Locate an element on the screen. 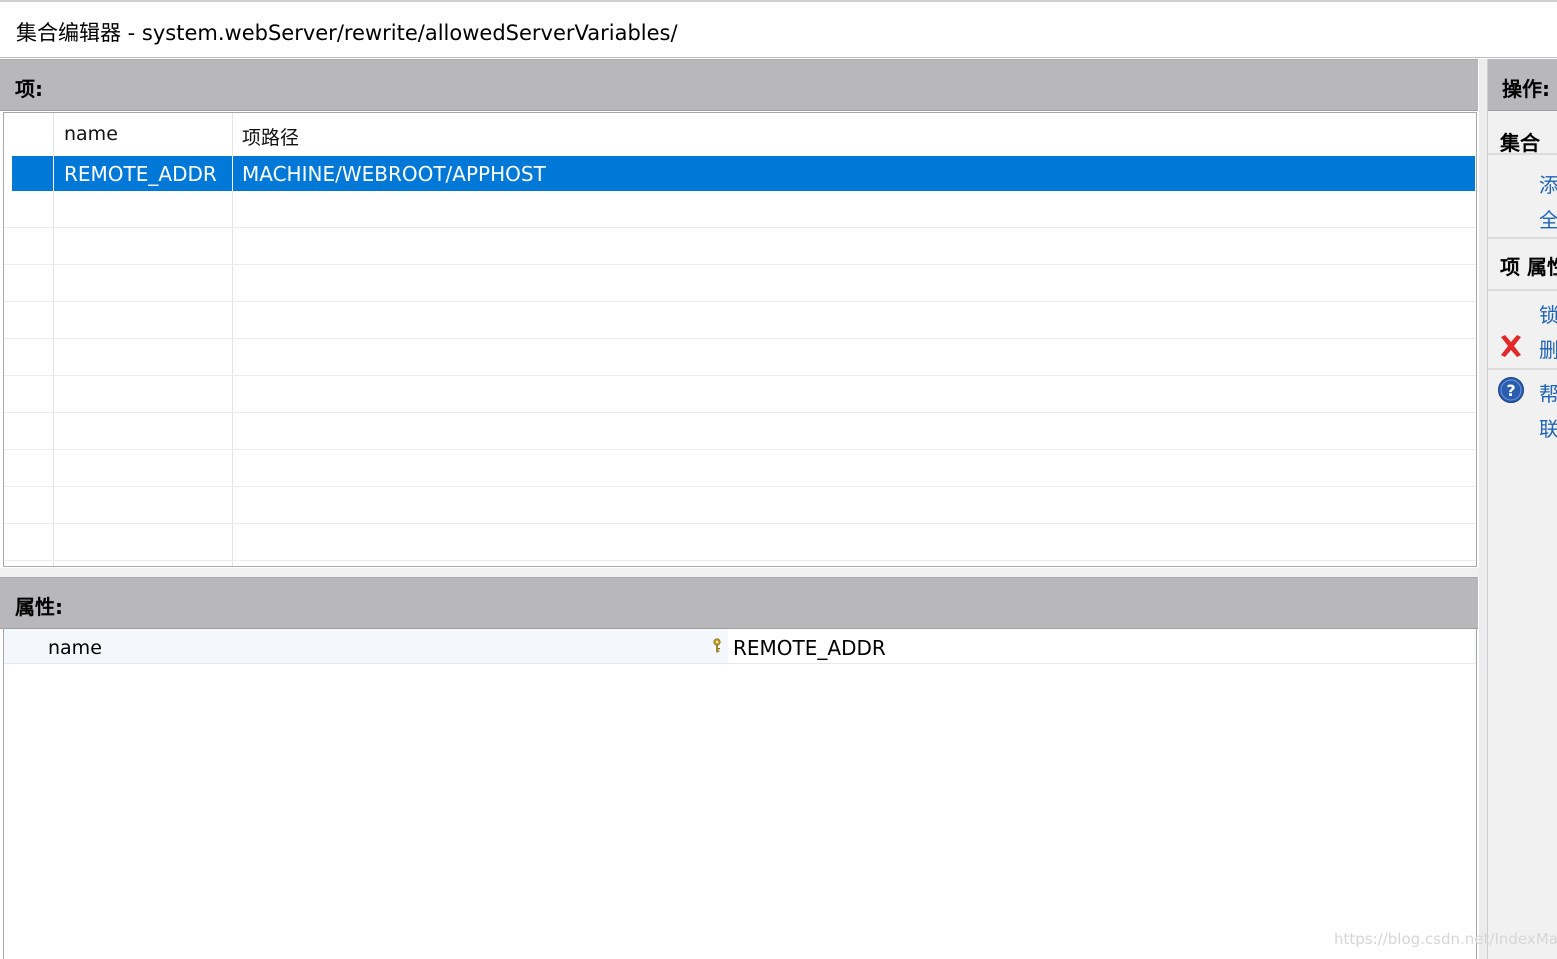 This screenshot has width=1557, height=959. actions-pane: 操作: 集合 添 全 项 属性 锁 删 ? 帮 联 is located at coordinates (1522, 509).